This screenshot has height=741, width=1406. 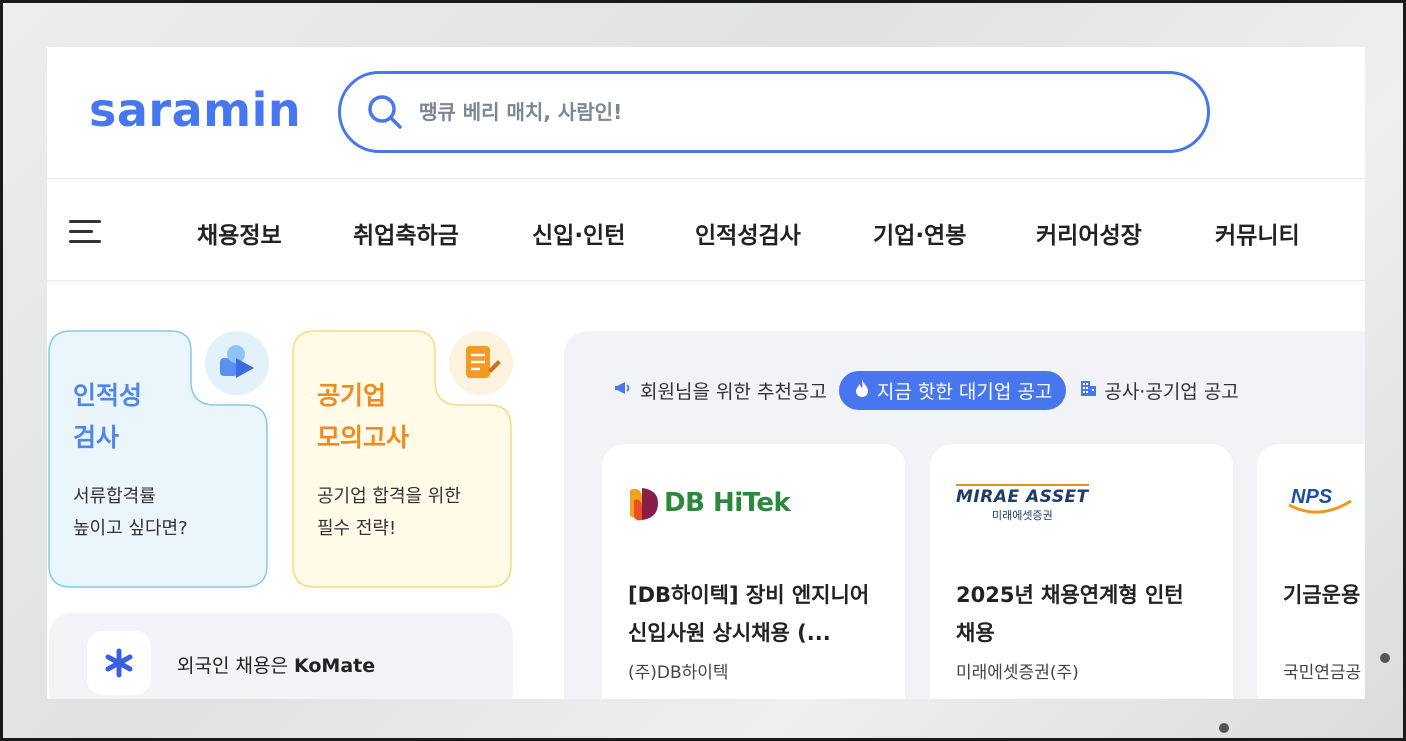 What do you see at coordinates (1311, 571) in the screenshot?
I see `job-card: NPS 기금운용 문가 채용 국민연금공` at bounding box center [1311, 571].